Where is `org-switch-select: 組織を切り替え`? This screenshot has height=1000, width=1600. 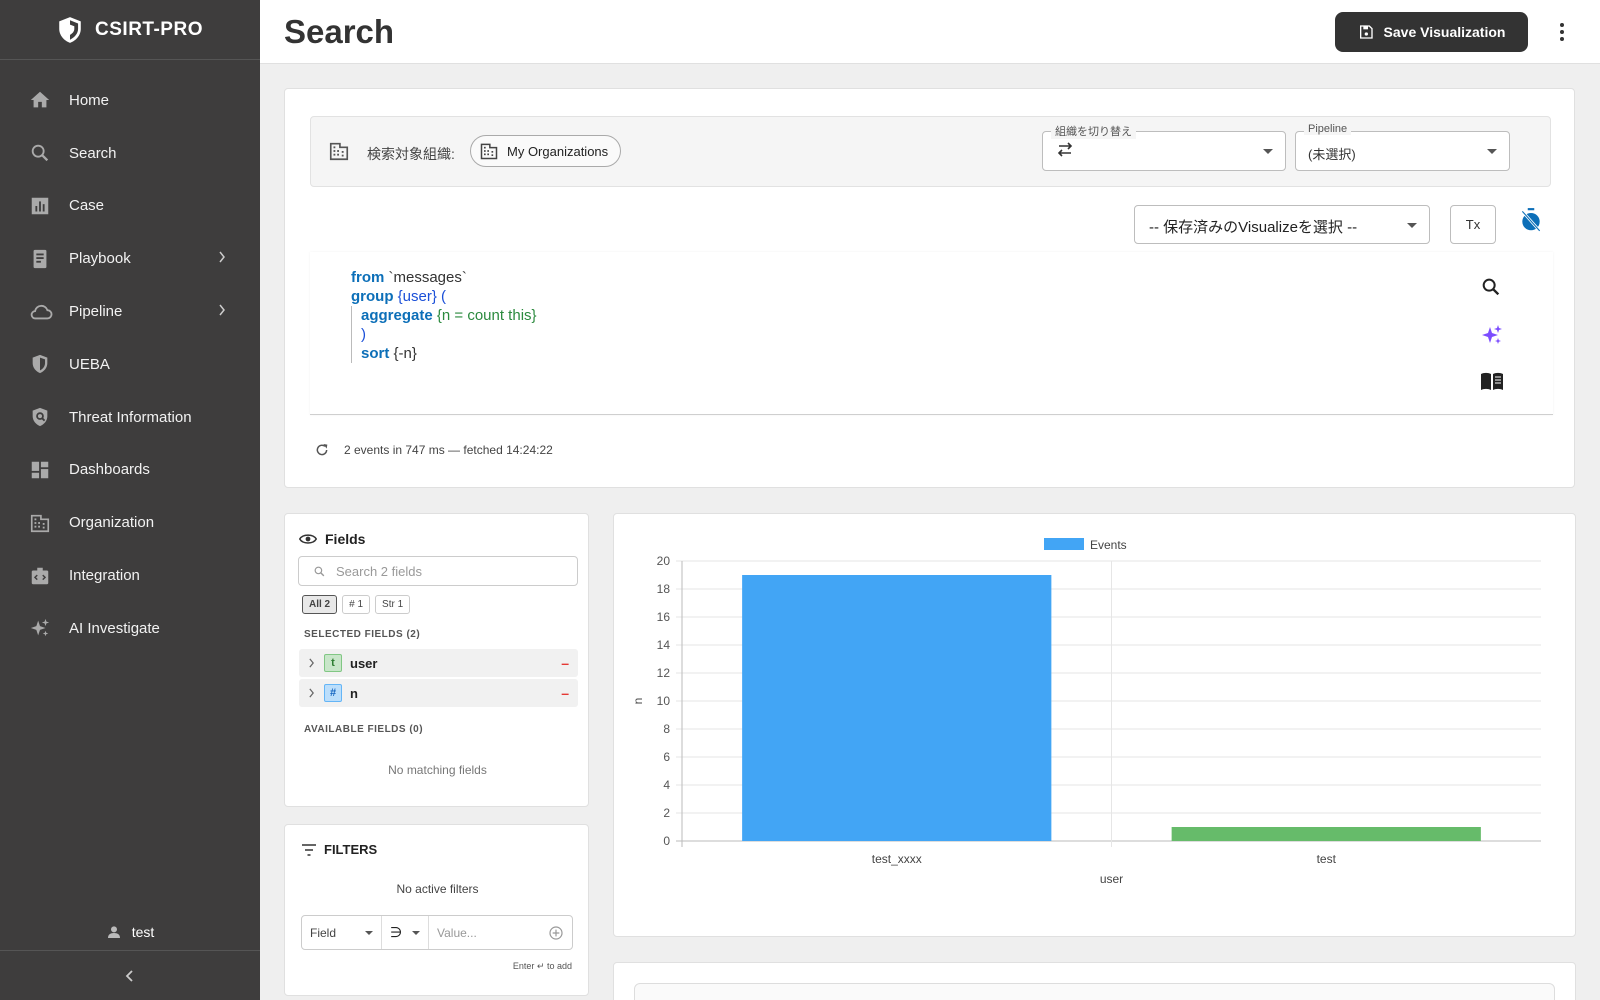 org-switch-select: 組織を切り替え is located at coordinates (1164, 147).